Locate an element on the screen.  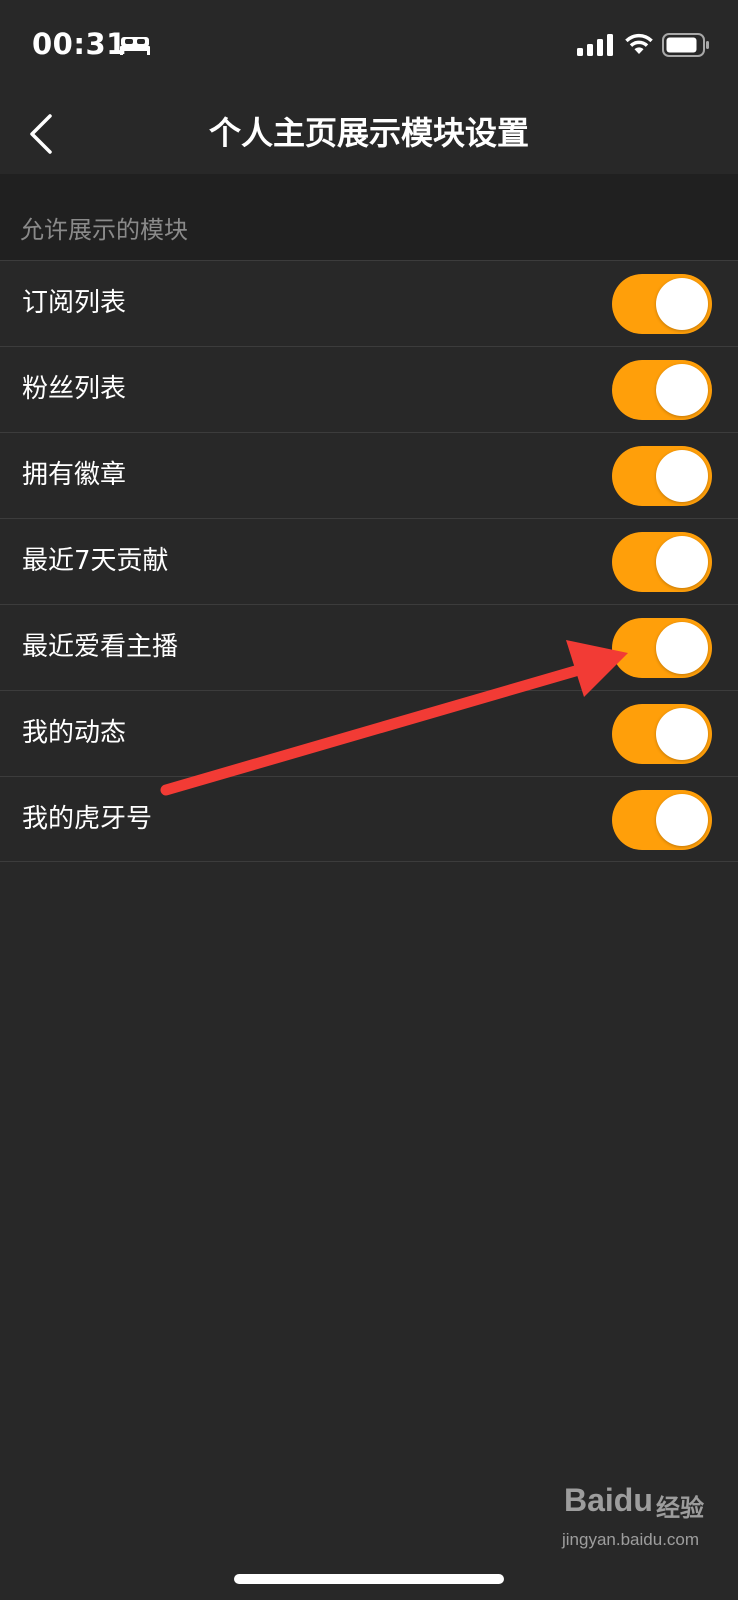
list-item-subscriptions: 订阅列表 is located at coordinates (369, 303).